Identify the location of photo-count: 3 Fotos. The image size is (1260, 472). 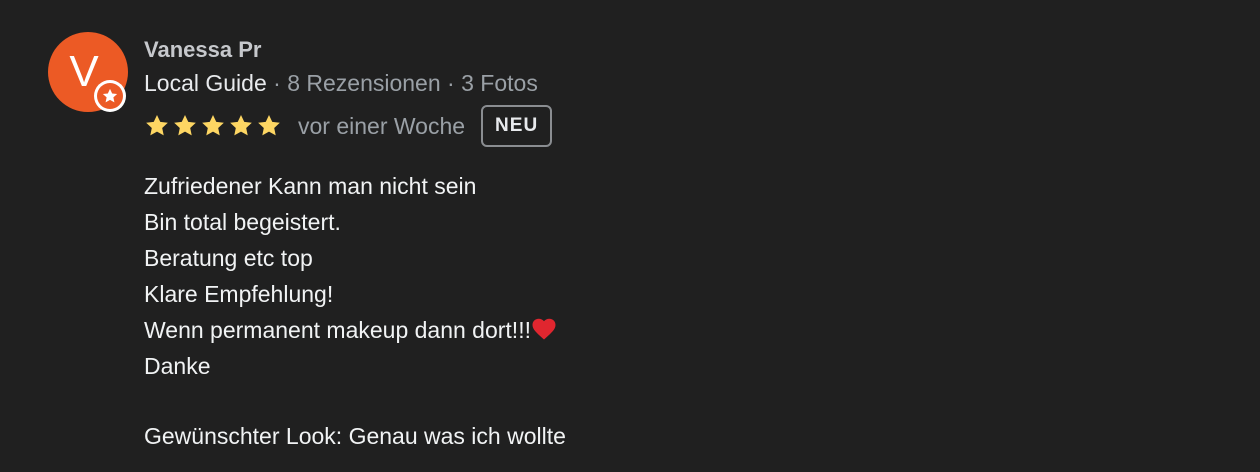
(499, 83).